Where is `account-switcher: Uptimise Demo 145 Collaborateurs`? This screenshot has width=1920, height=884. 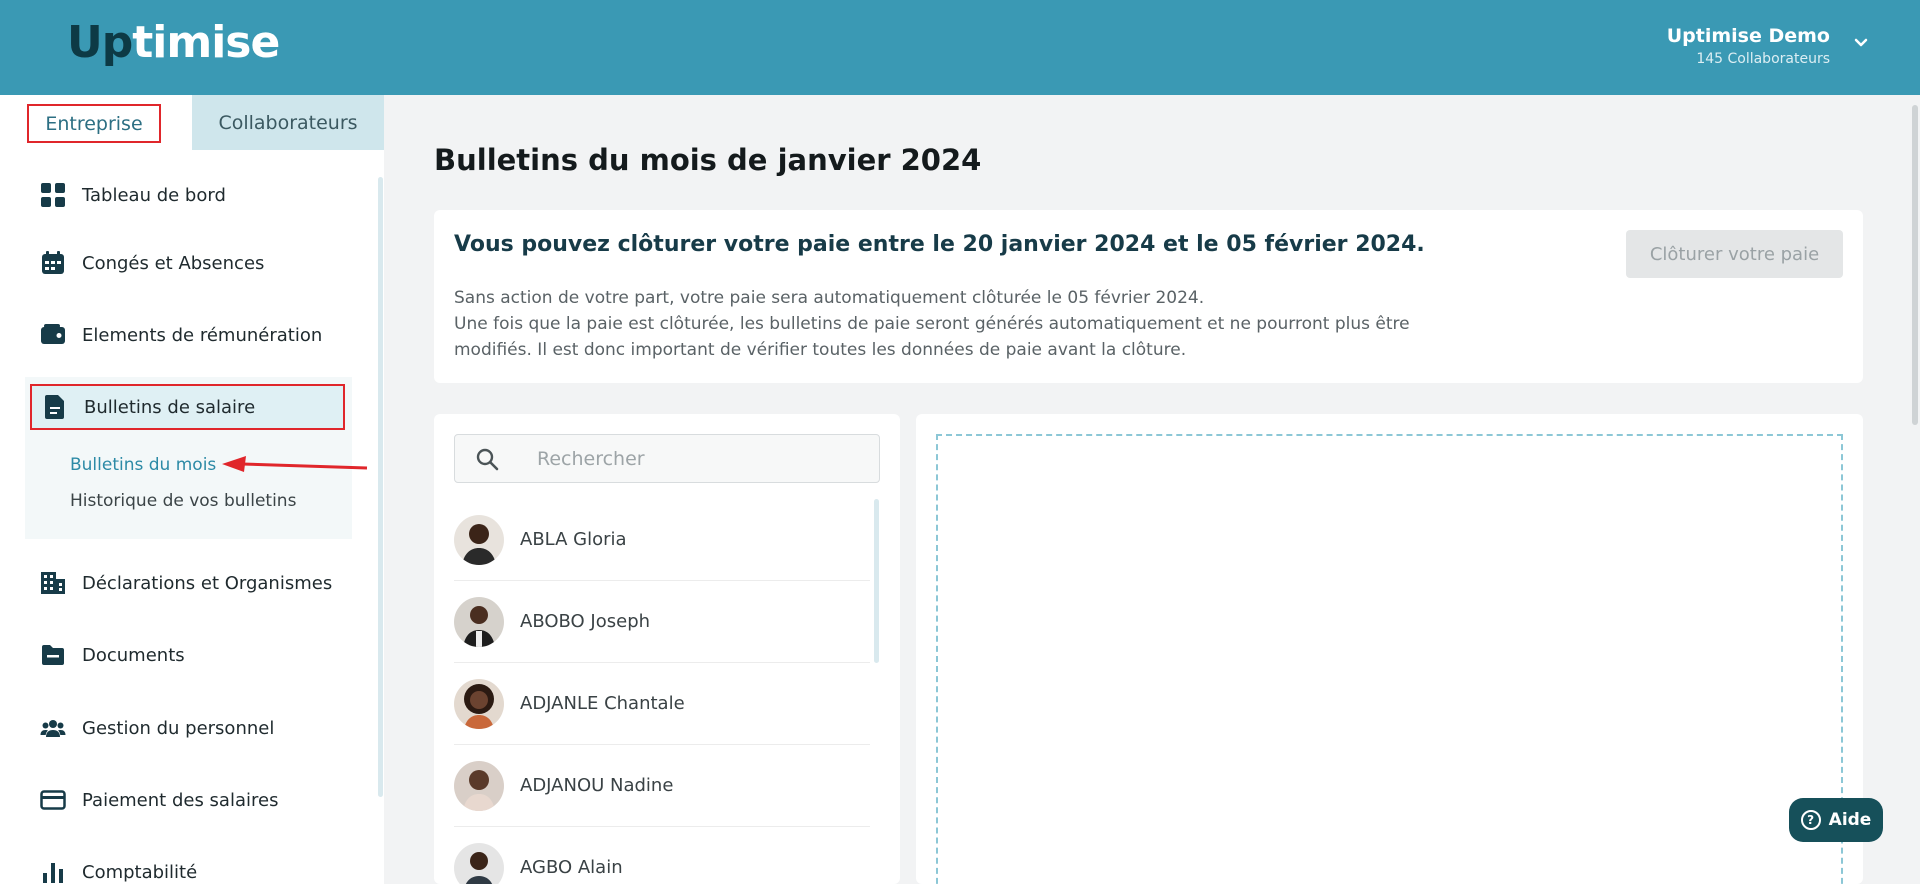
account-switcher: Uptimise Demo 145 Collaborateurs is located at coordinates (1748, 45).